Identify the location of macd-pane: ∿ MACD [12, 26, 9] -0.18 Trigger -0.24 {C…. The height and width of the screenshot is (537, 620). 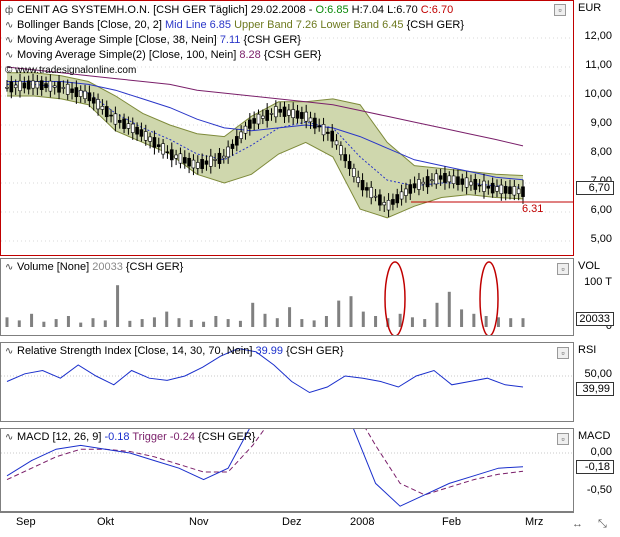
(287, 470).